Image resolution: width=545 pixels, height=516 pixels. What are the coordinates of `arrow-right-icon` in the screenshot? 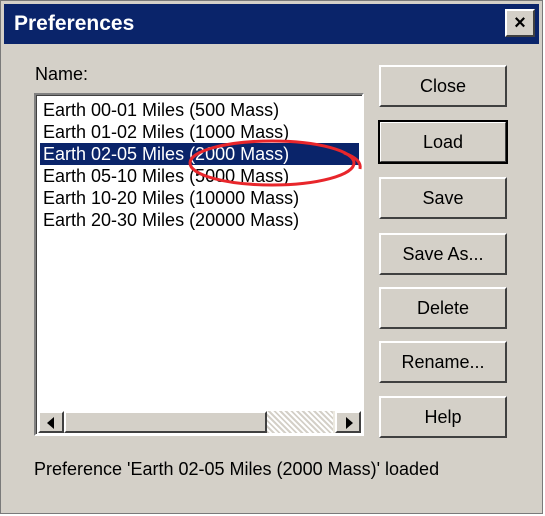 It's located at (349, 423).